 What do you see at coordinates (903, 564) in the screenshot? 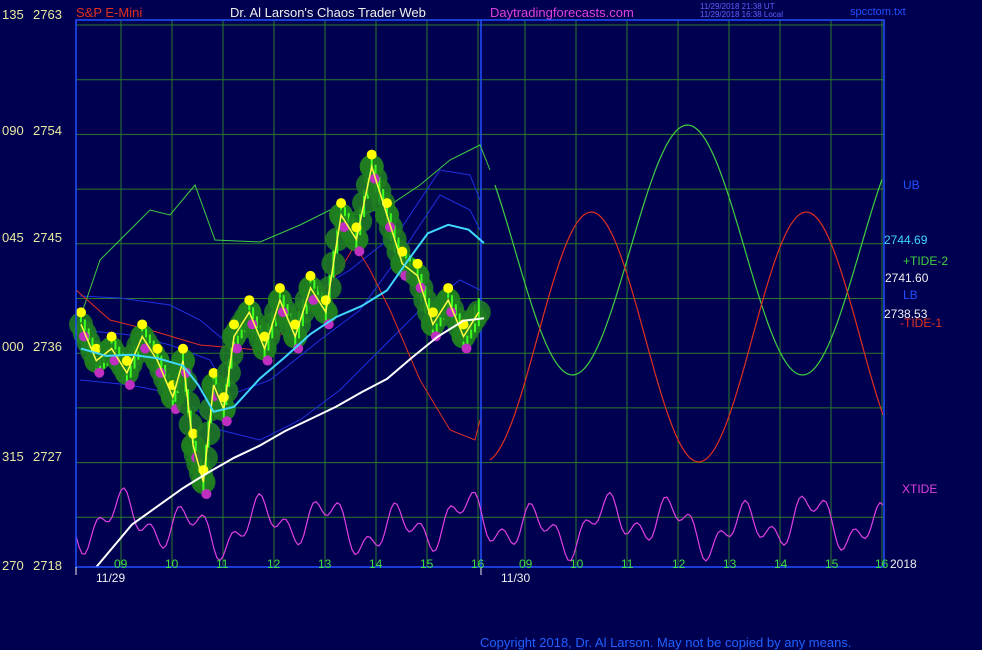
I see `x-year: 2018` at bounding box center [903, 564].